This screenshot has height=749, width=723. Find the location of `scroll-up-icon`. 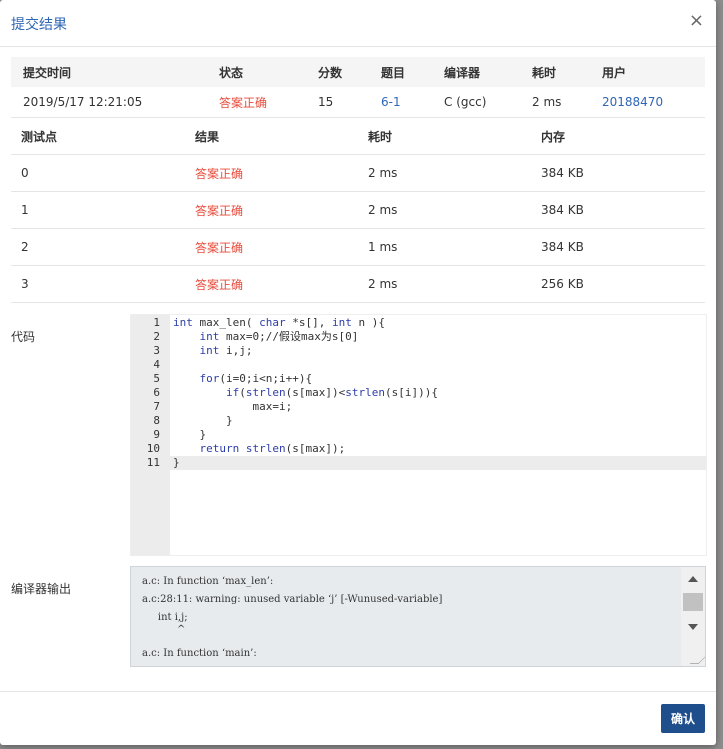

scroll-up-icon is located at coordinates (693, 579).